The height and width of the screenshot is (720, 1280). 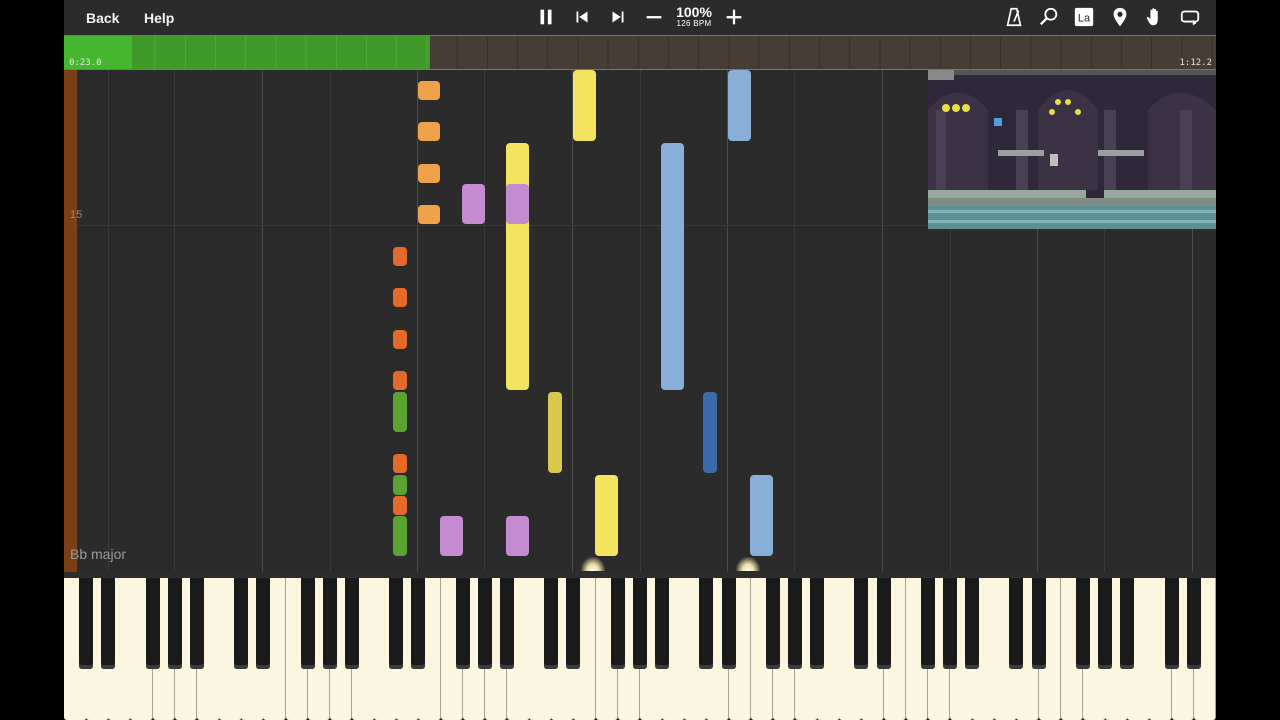 I want to click on game-video-preview, so click(x=1072, y=149).